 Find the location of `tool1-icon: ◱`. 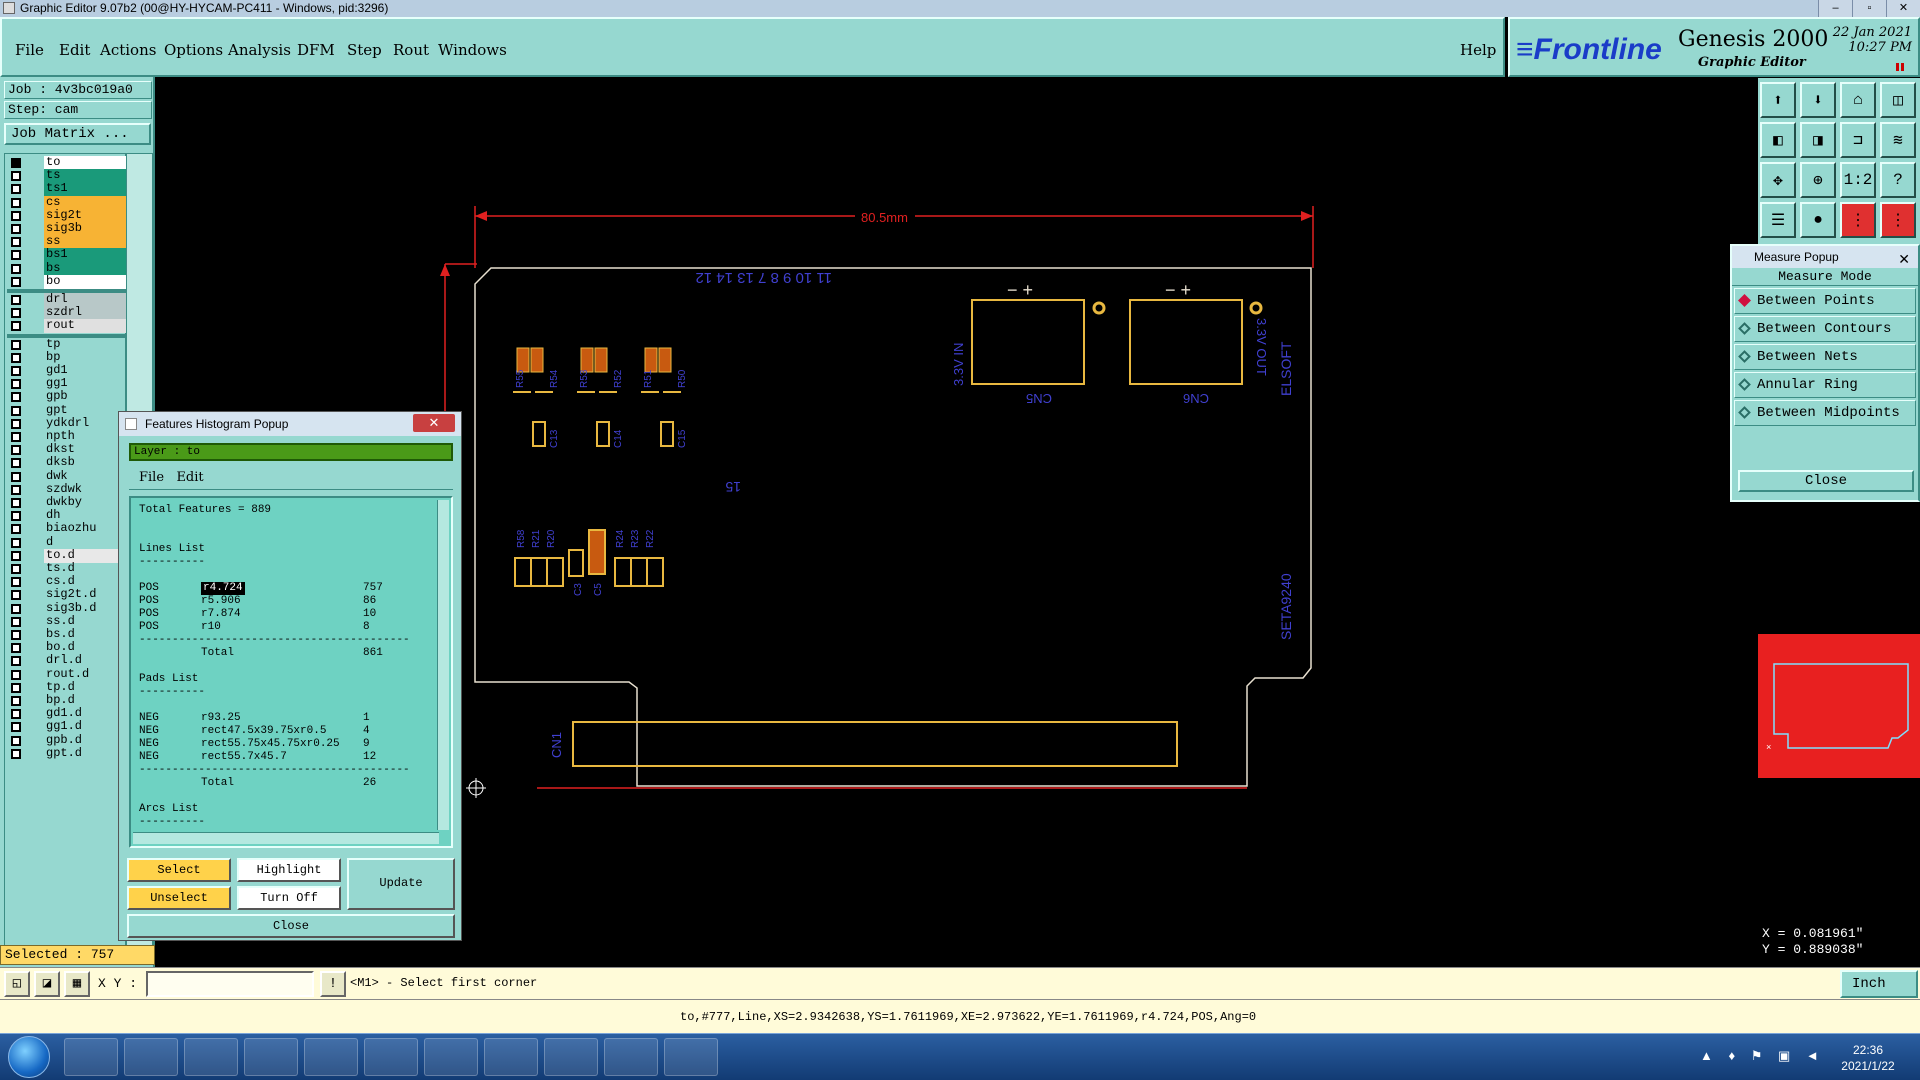

tool1-icon: ◱ is located at coordinates (17, 984).